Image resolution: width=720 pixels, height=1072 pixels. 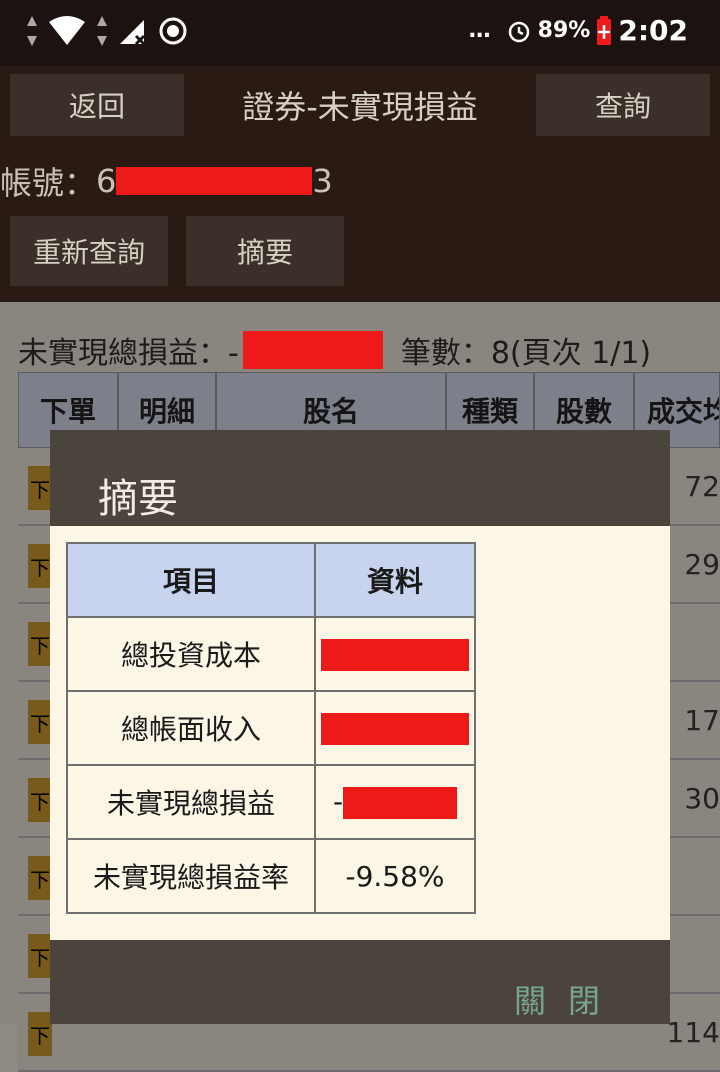 I want to click on wifi-icon, so click(x=67, y=30).